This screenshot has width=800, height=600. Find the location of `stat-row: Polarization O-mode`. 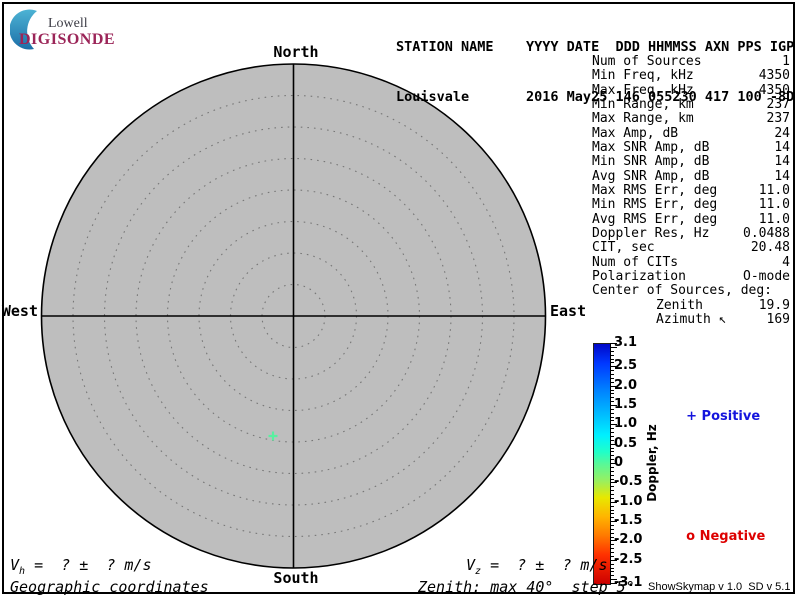

stat-row: Polarization O-mode is located at coordinates (691, 276).